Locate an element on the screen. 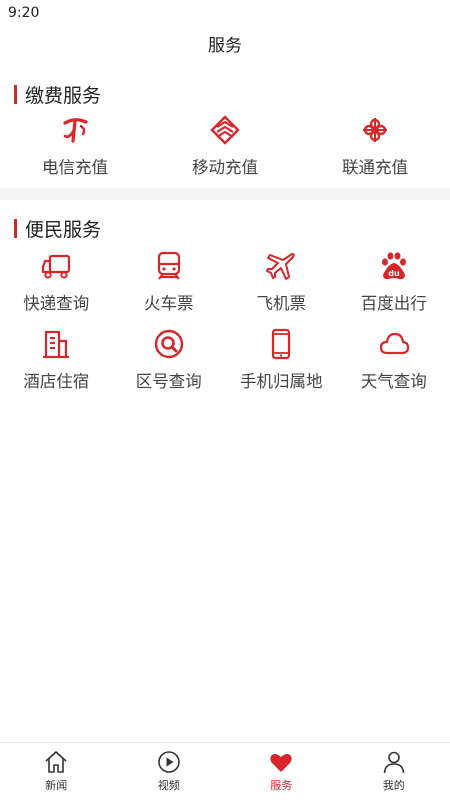  hotel-icon is located at coordinates (56, 344).